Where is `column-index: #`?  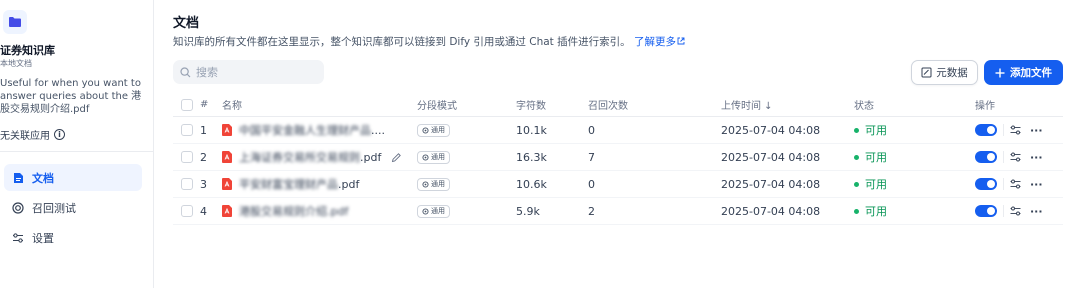
column-index: # is located at coordinates (204, 104).